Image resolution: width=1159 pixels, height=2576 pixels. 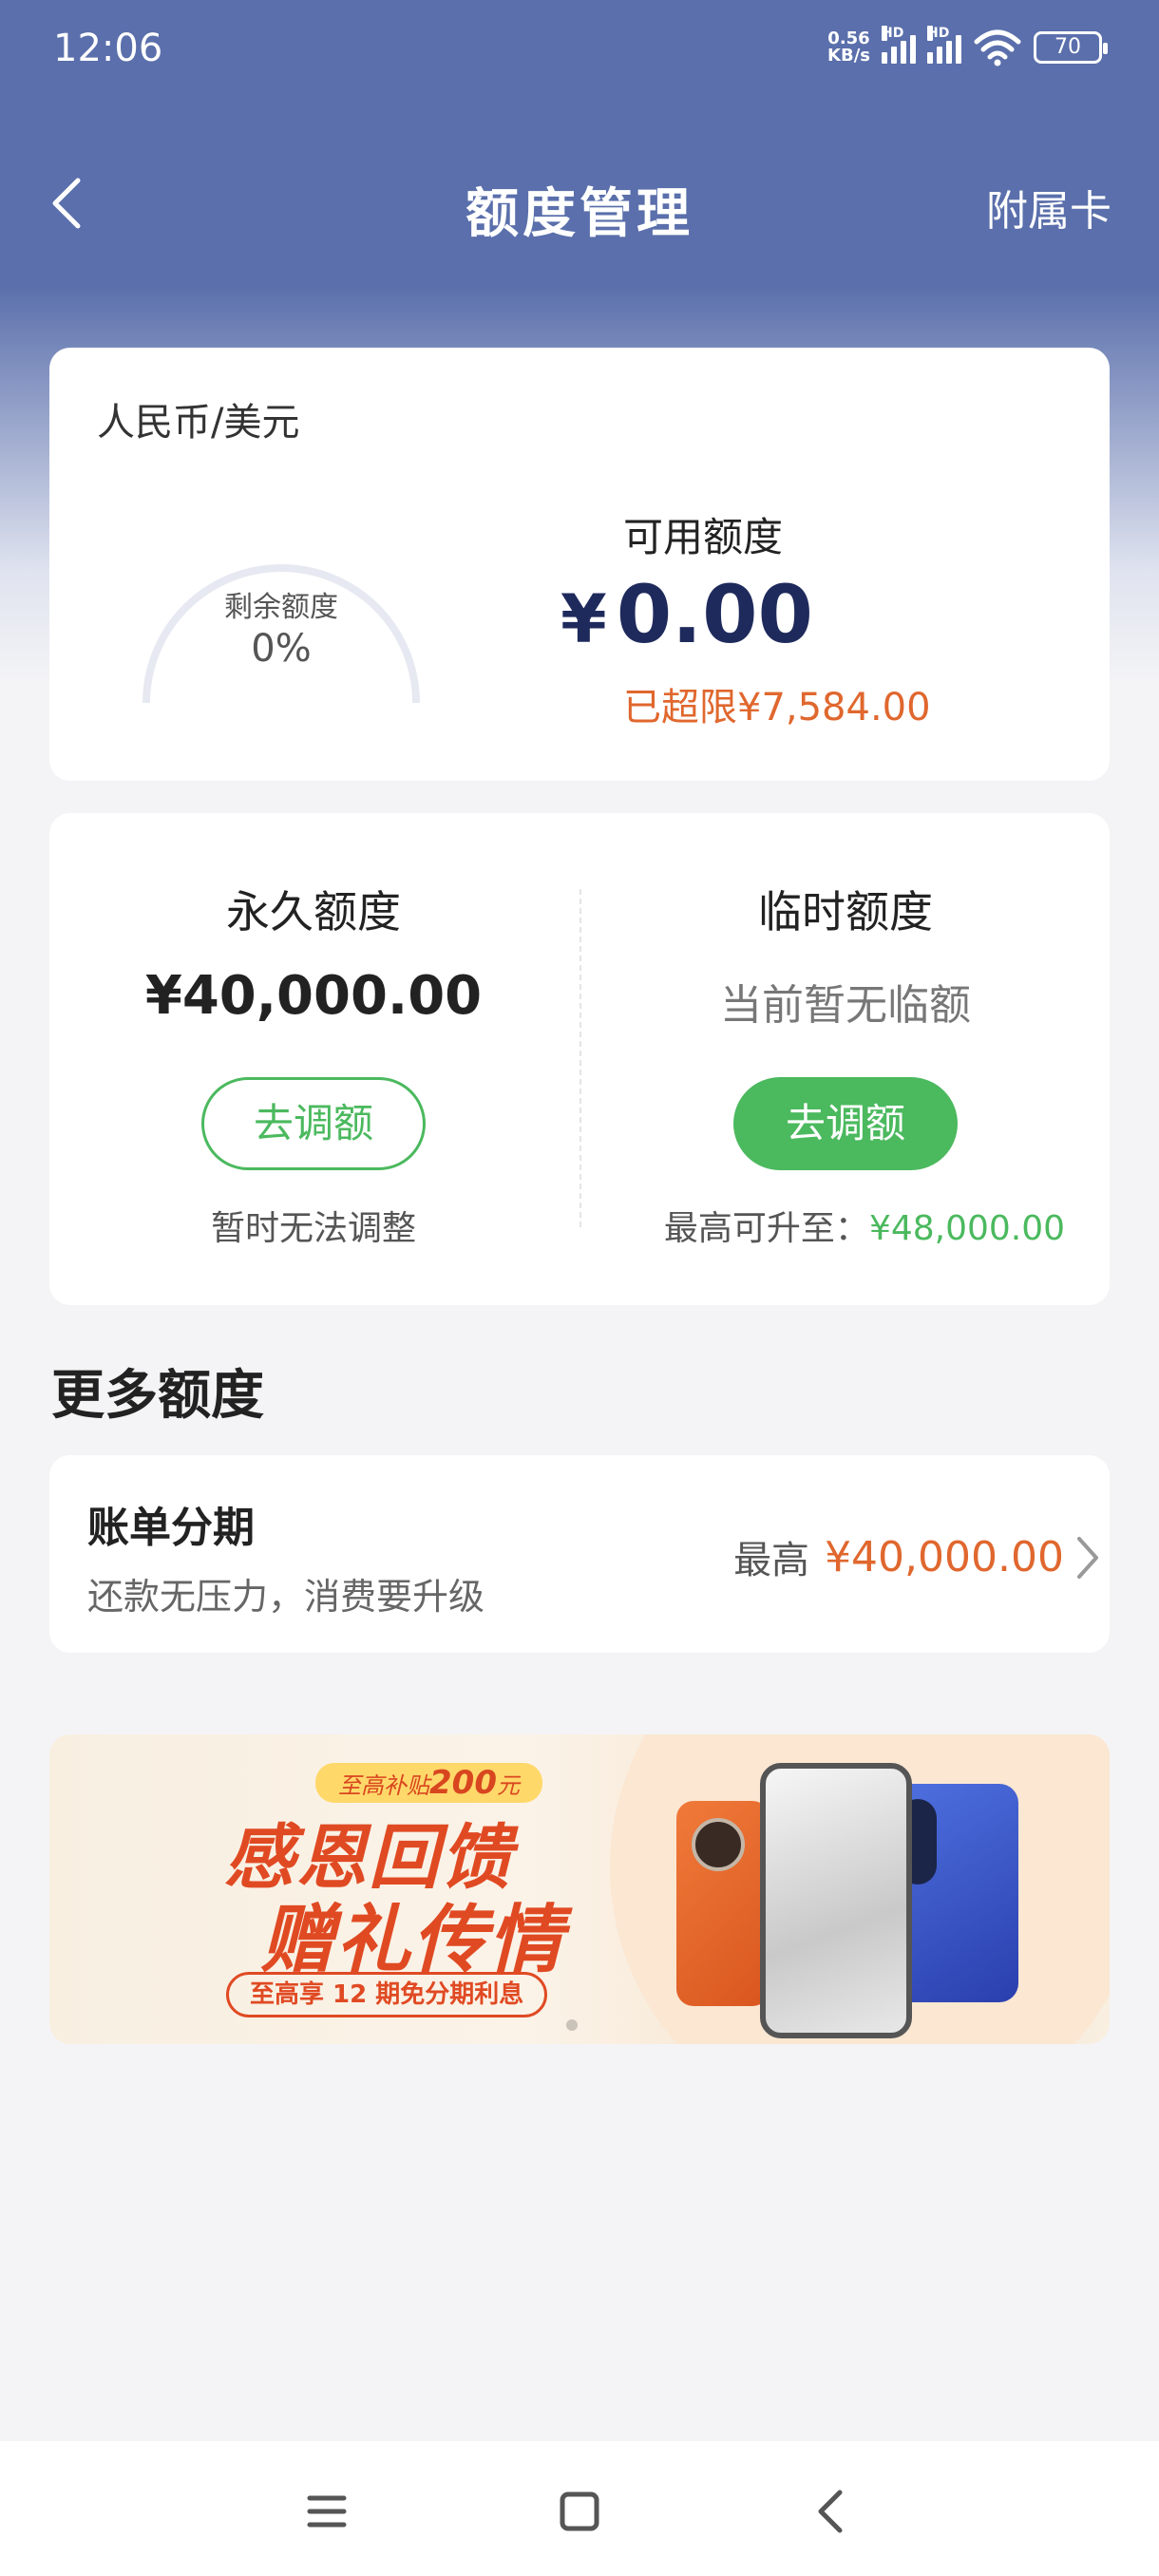 What do you see at coordinates (899, 45) in the screenshot?
I see `signal-icon: HD` at bounding box center [899, 45].